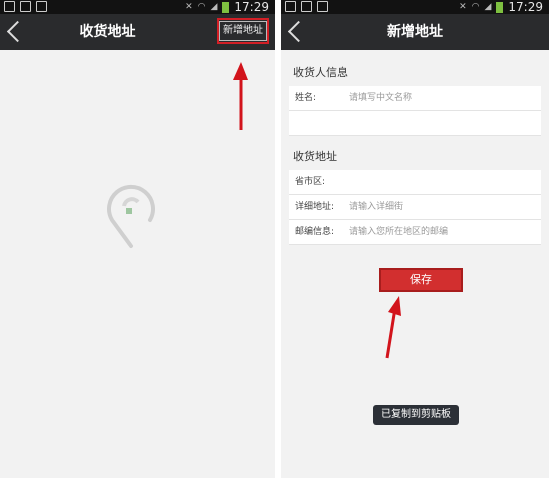 The image size is (549, 478). I want to click on toast-message: 已复制到剪贴板, so click(416, 415).